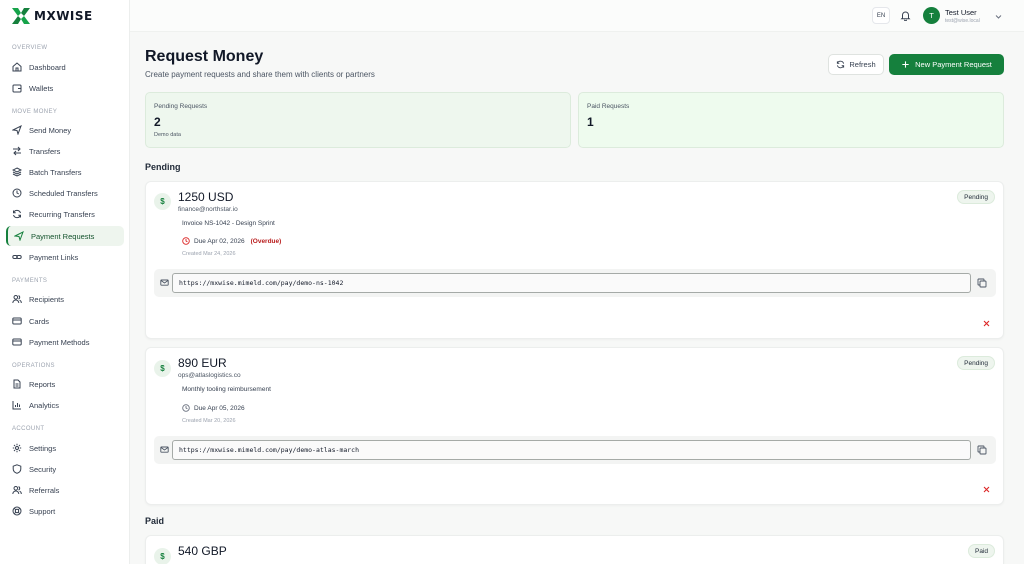 Image resolution: width=1024 pixels, height=564 pixels. Describe the element at coordinates (17, 88) in the screenshot. I see `wallet-icon` at that location.